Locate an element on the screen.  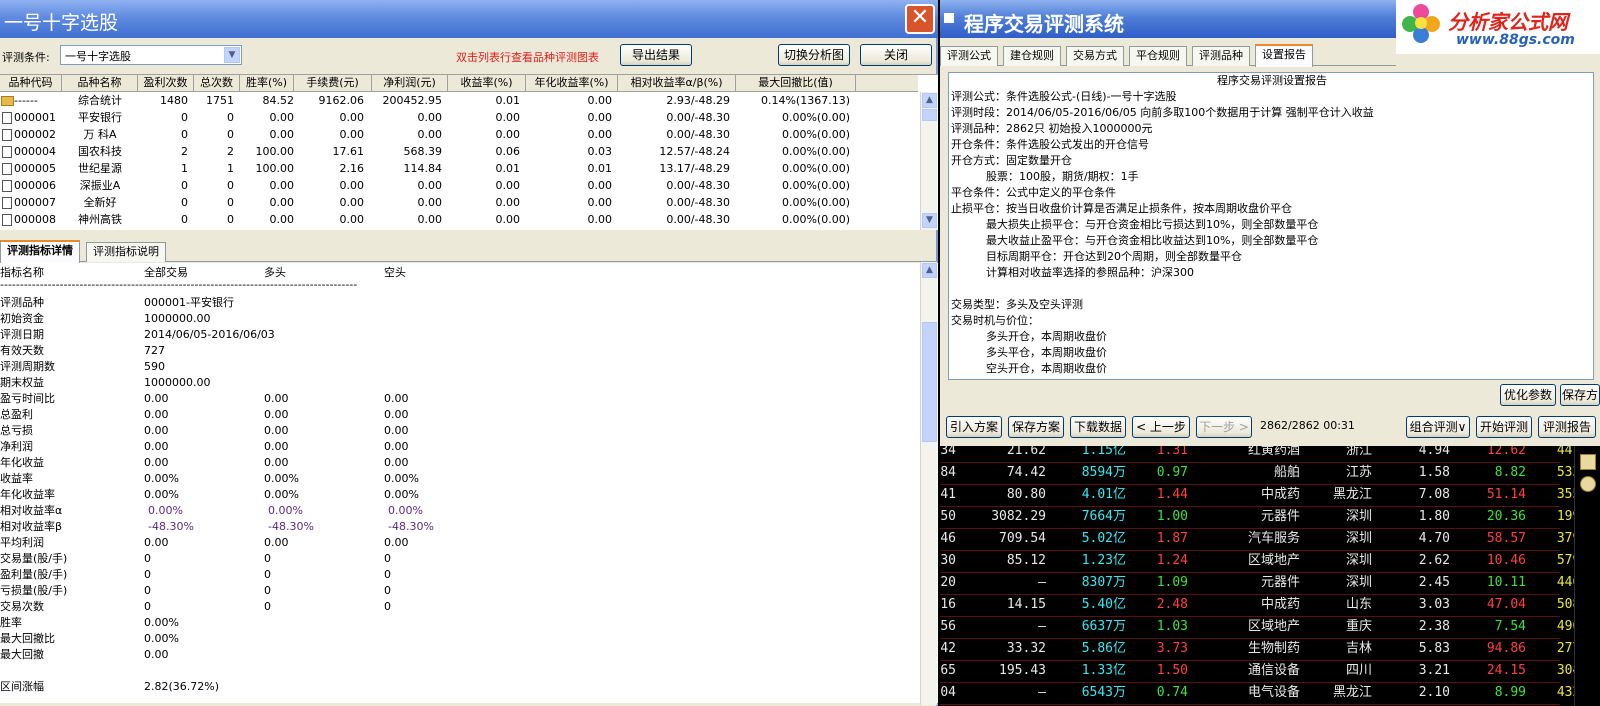
detail-row: 年化收益率 0.00% 0.00% 0.00% is located at coordinates (450, 495).